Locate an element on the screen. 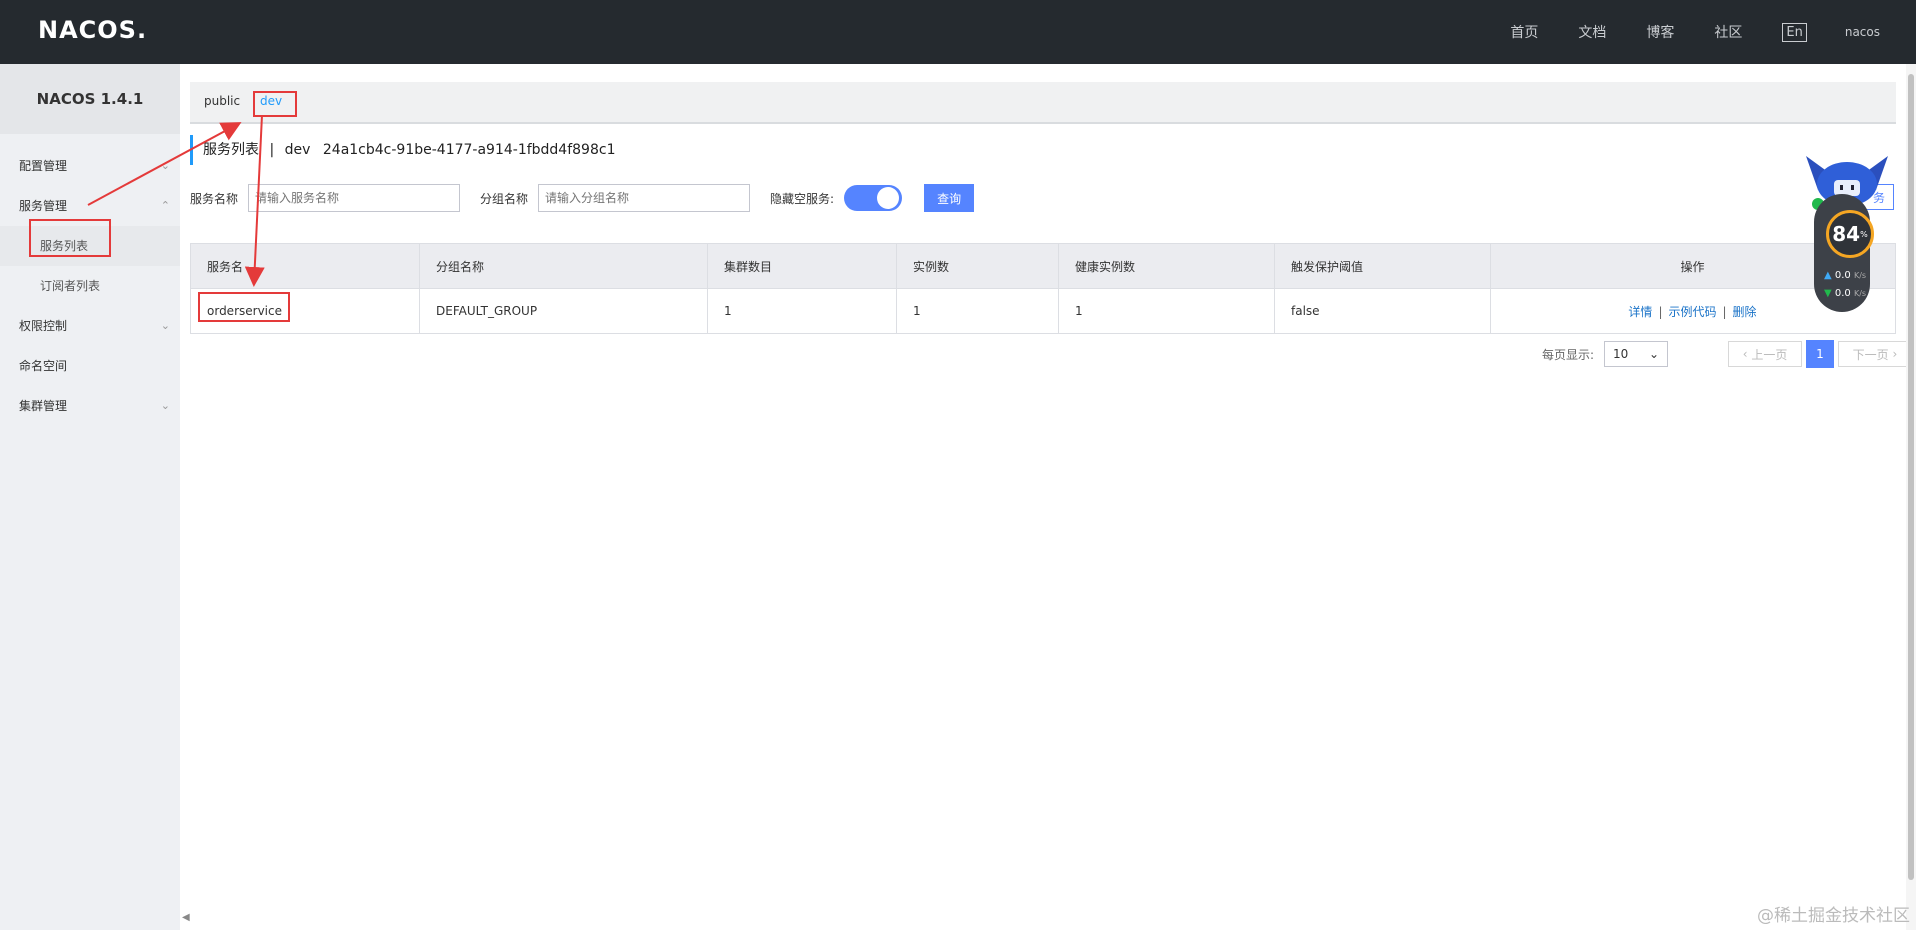  filter-bar: 服务名称 分组名称 隐藏空服务: 查询 is located at coordinates (582, 198).